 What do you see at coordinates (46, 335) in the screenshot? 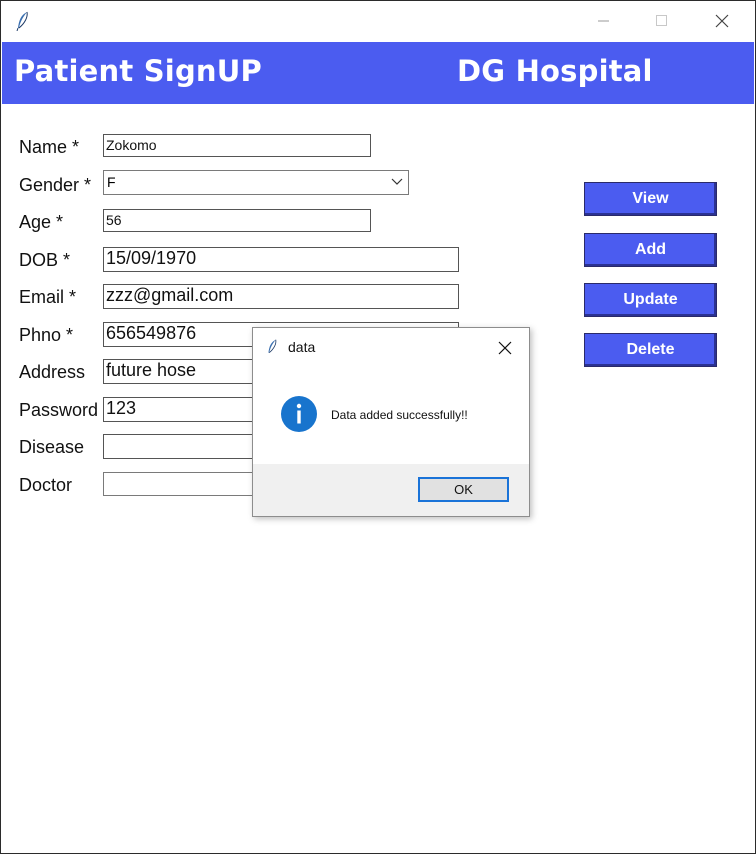
I see `phno-label: Phno *` at bounding box center [46, 335].